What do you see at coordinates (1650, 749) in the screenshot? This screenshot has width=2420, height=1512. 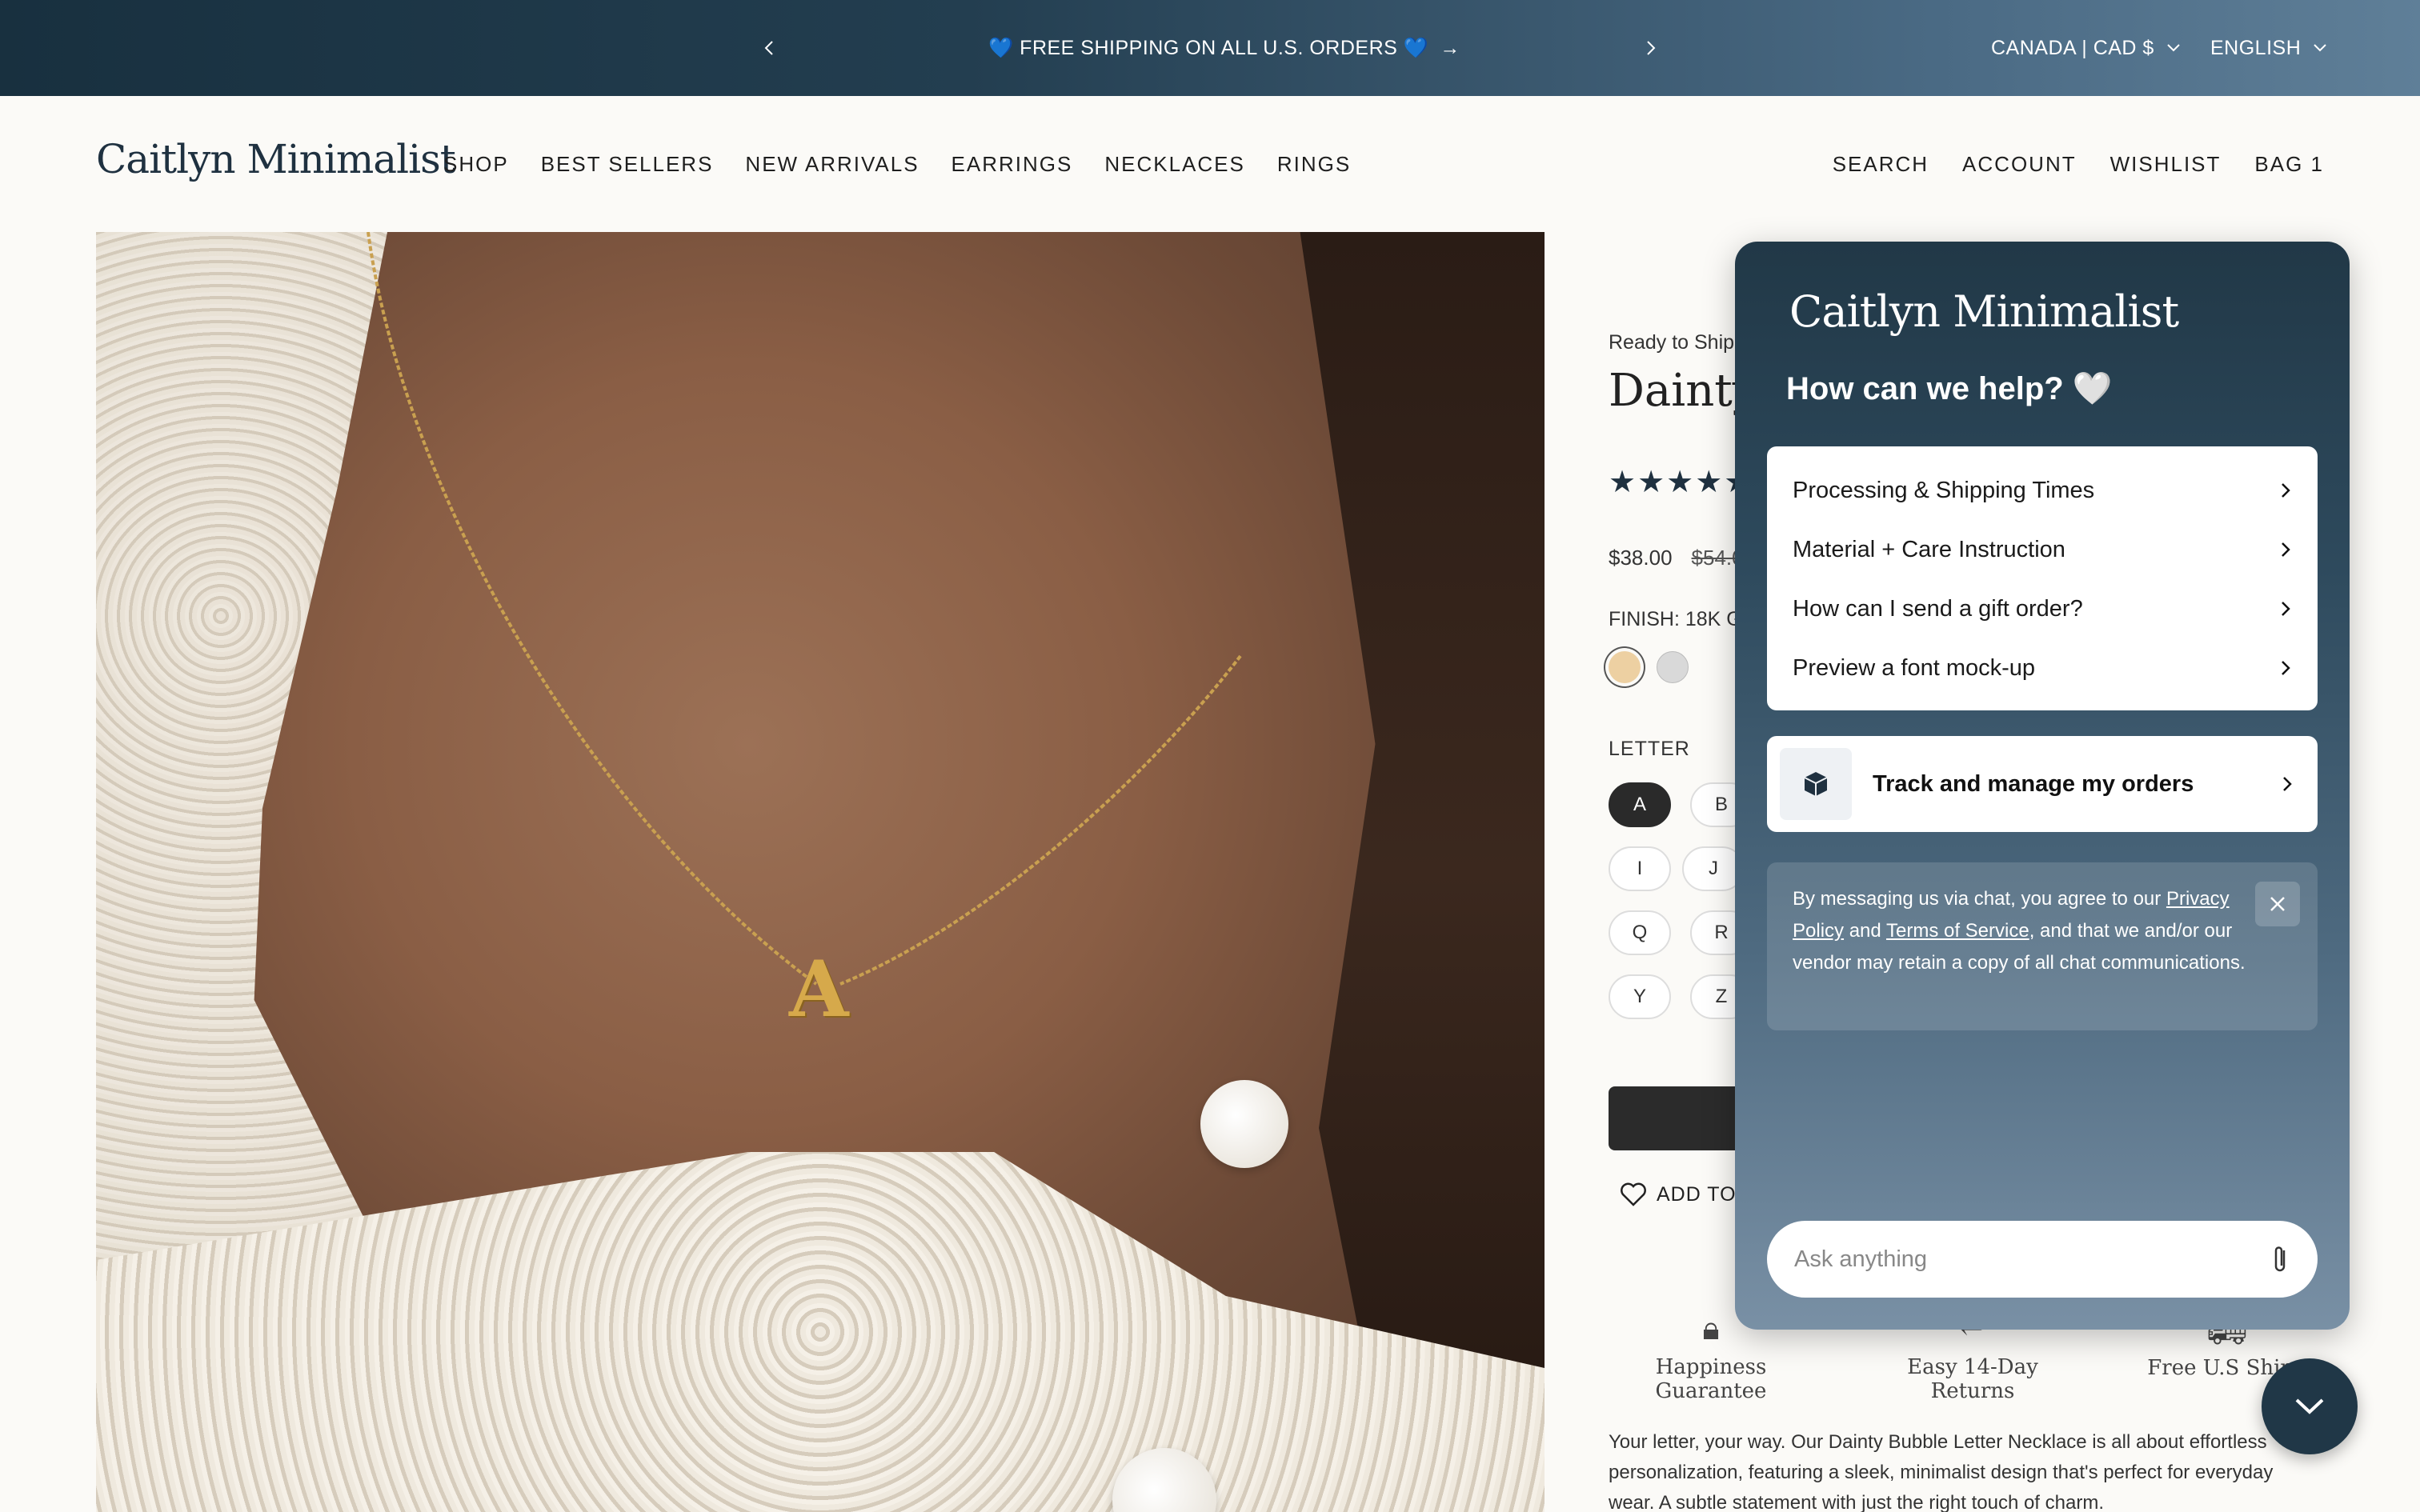 I see `letter-label: LETTER` at bounding box center [1650, 749].